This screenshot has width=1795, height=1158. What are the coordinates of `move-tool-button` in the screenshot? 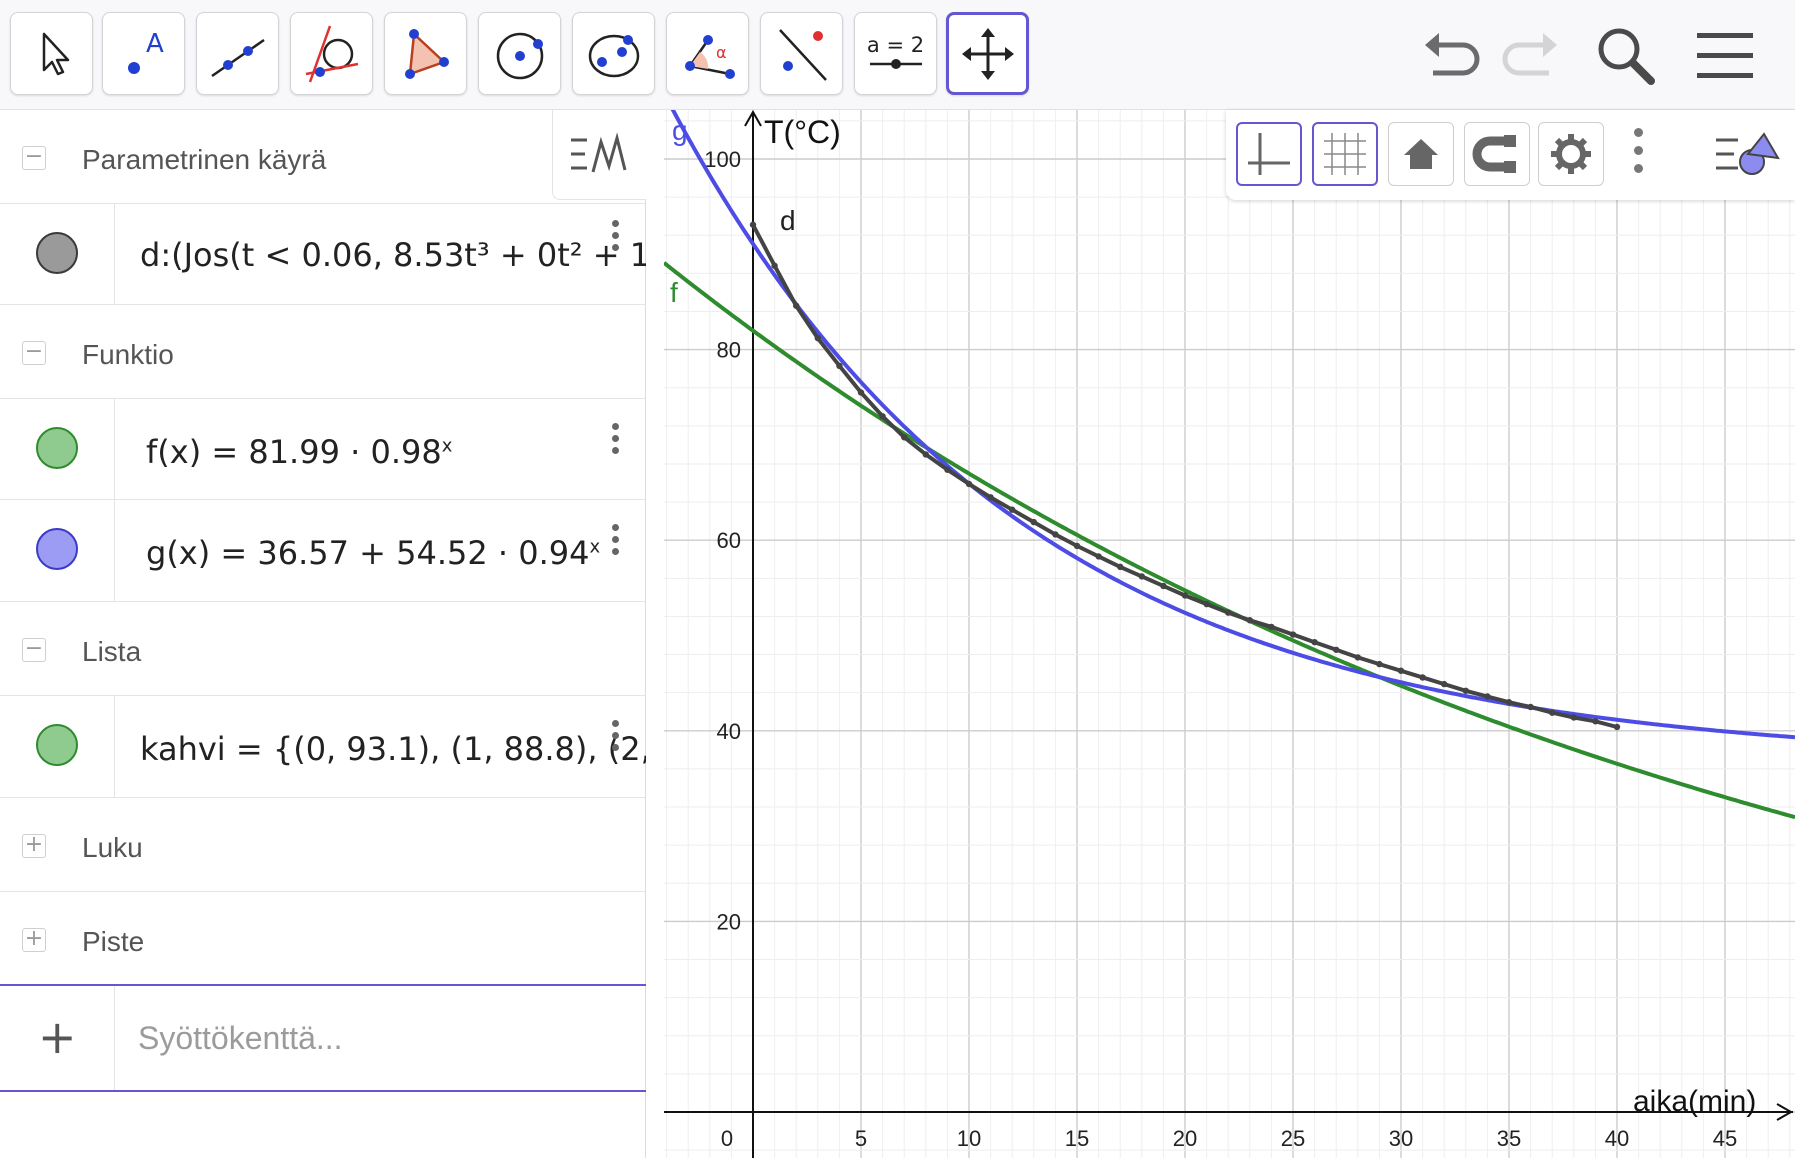 It's located at (51, 53).